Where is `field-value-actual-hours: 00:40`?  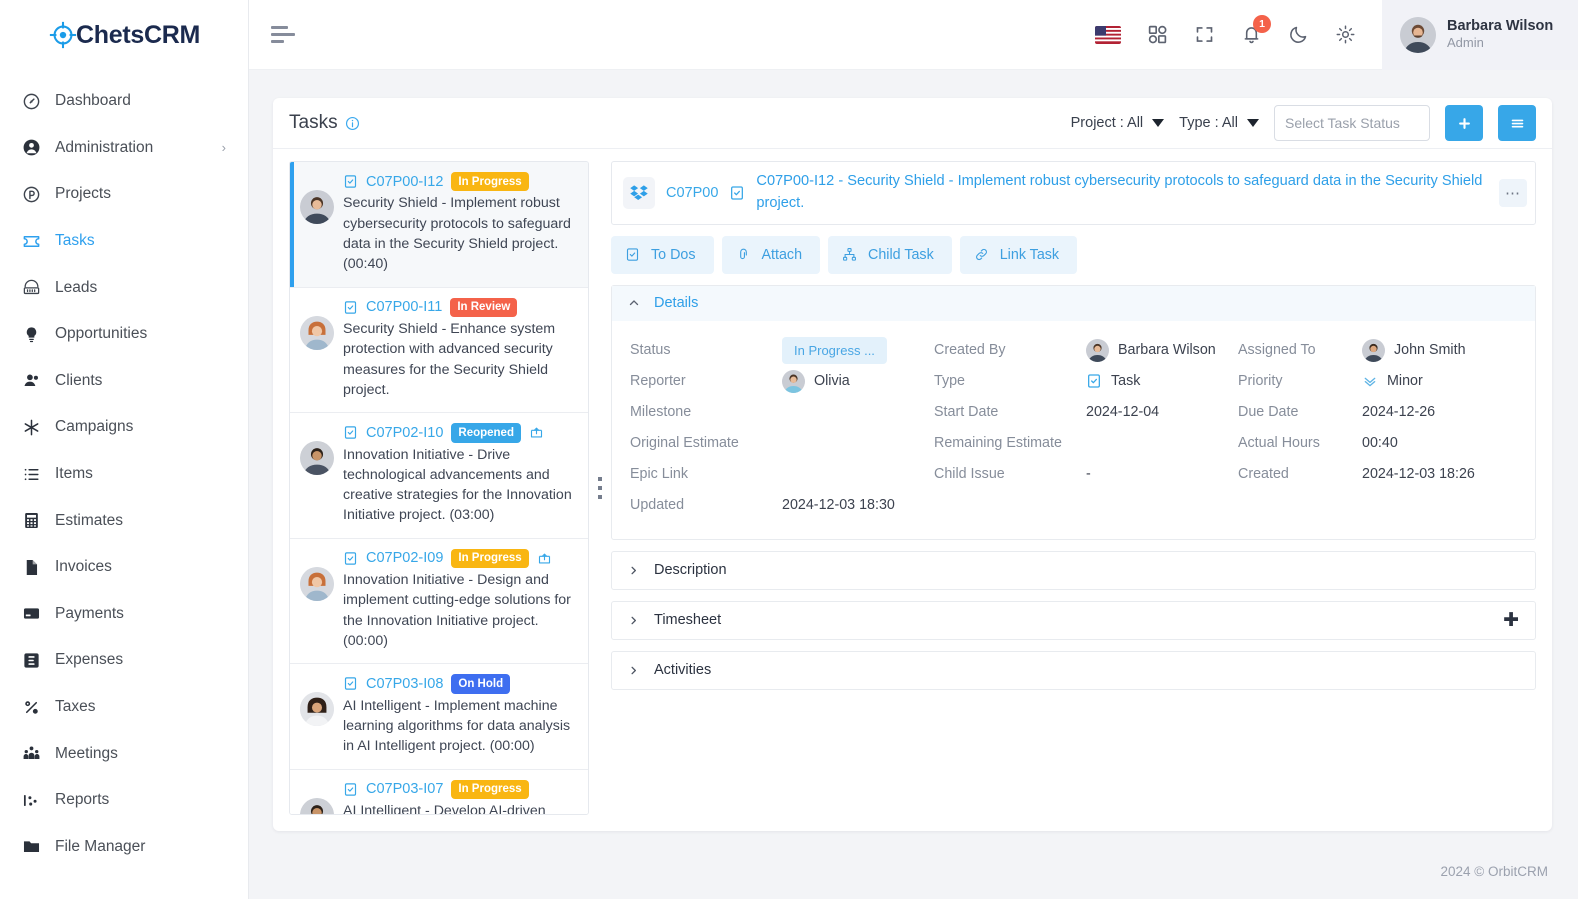 field-value-actual-hours: 00:40 is located at coordinates (1380, 443).